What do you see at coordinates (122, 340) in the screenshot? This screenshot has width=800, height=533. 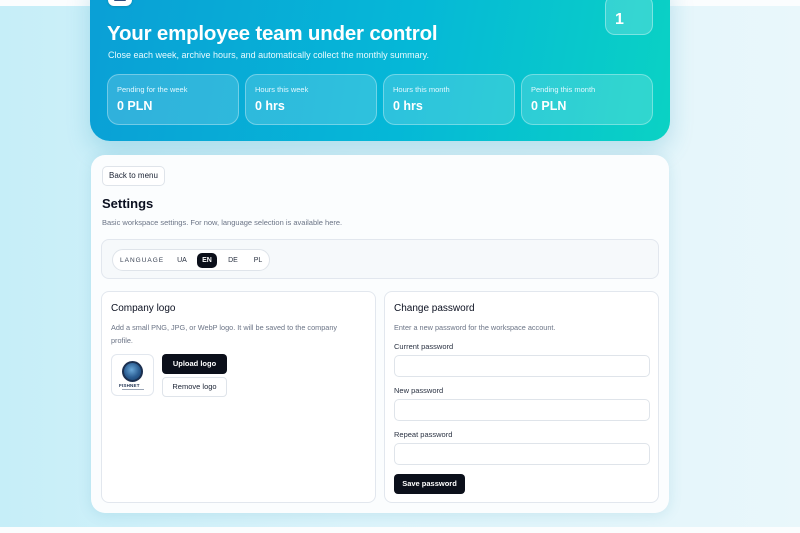 I see `company-logo-description-line2: profile.` at bounding box center [122, 340].